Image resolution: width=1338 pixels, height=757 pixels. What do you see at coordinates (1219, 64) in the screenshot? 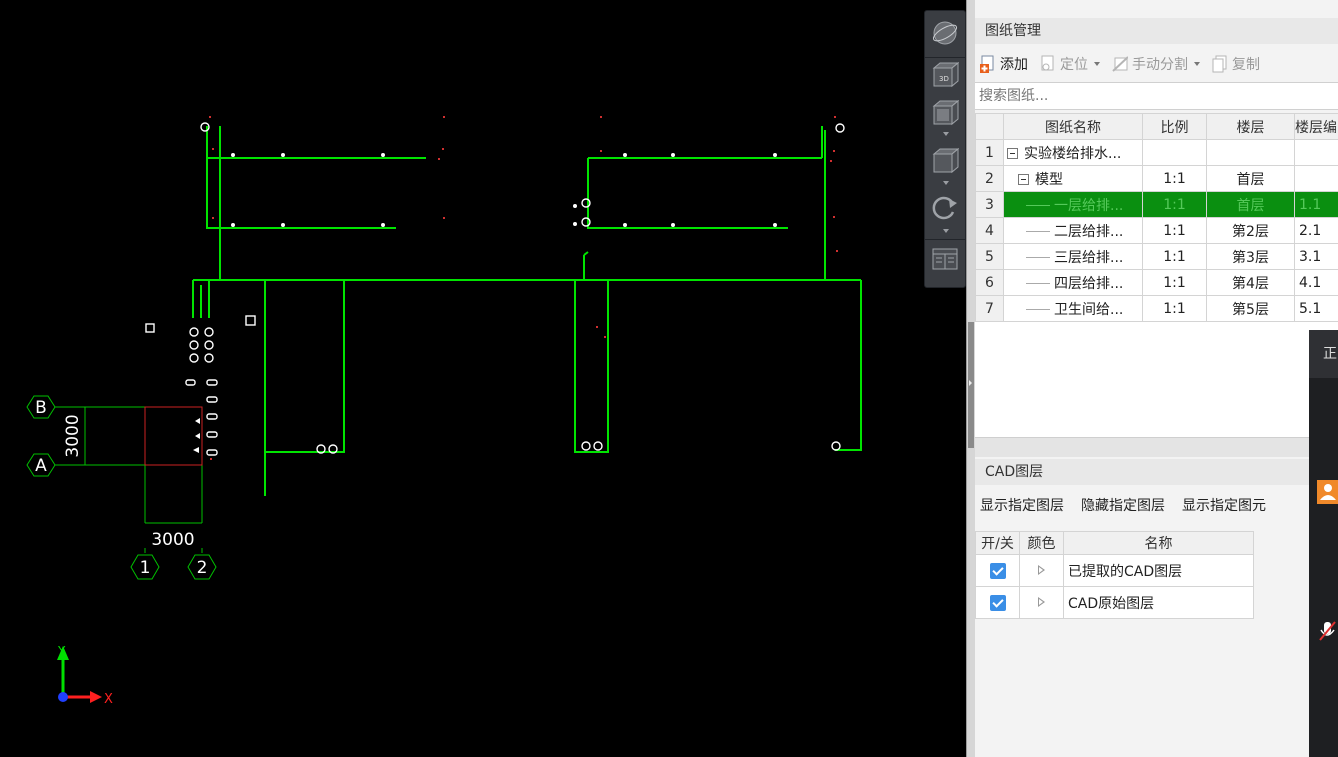
I see `copy-icon` at bounding box center [1219, 64].